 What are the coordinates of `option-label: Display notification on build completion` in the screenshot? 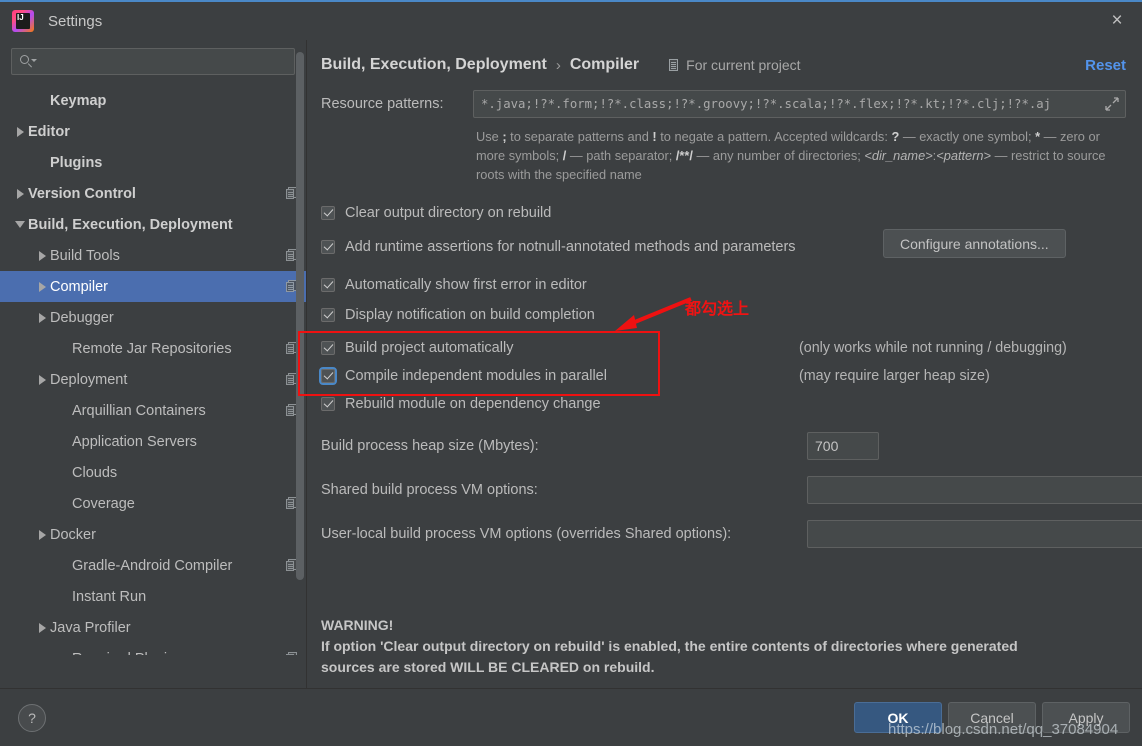 It's located at (470, 315).